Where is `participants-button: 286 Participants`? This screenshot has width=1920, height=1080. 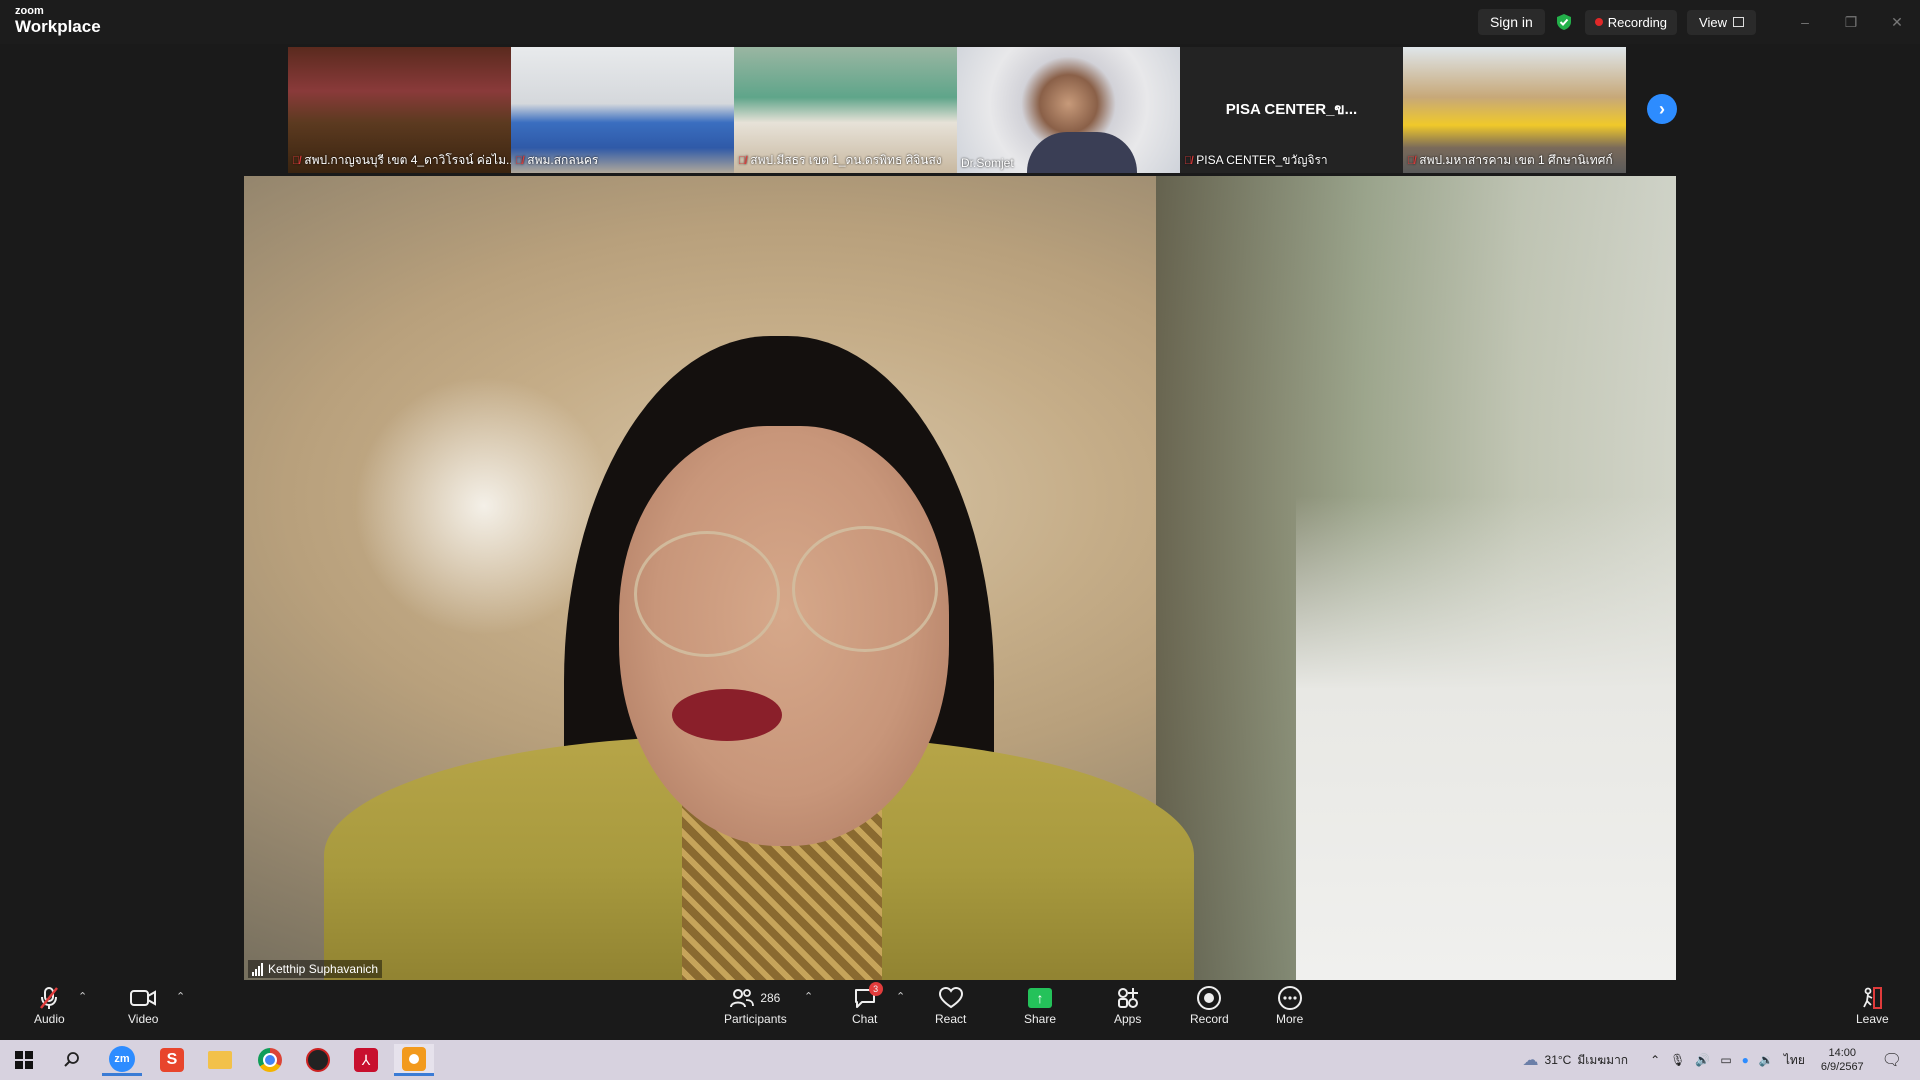 participants-button: 286 Participants is located at coordinates (755, 1005).